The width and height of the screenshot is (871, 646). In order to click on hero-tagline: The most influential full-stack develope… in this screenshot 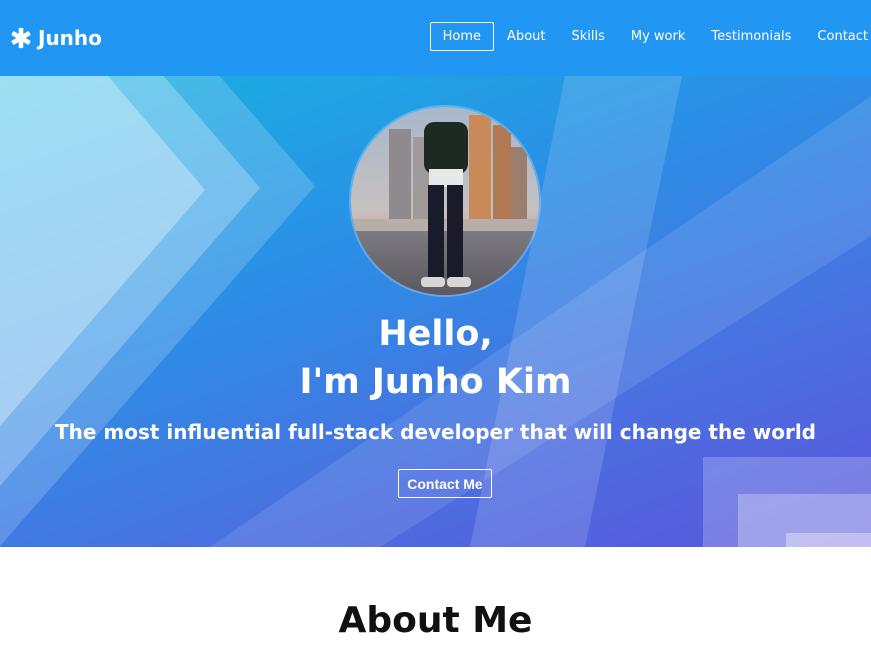, I will do `click(435, 432)`.